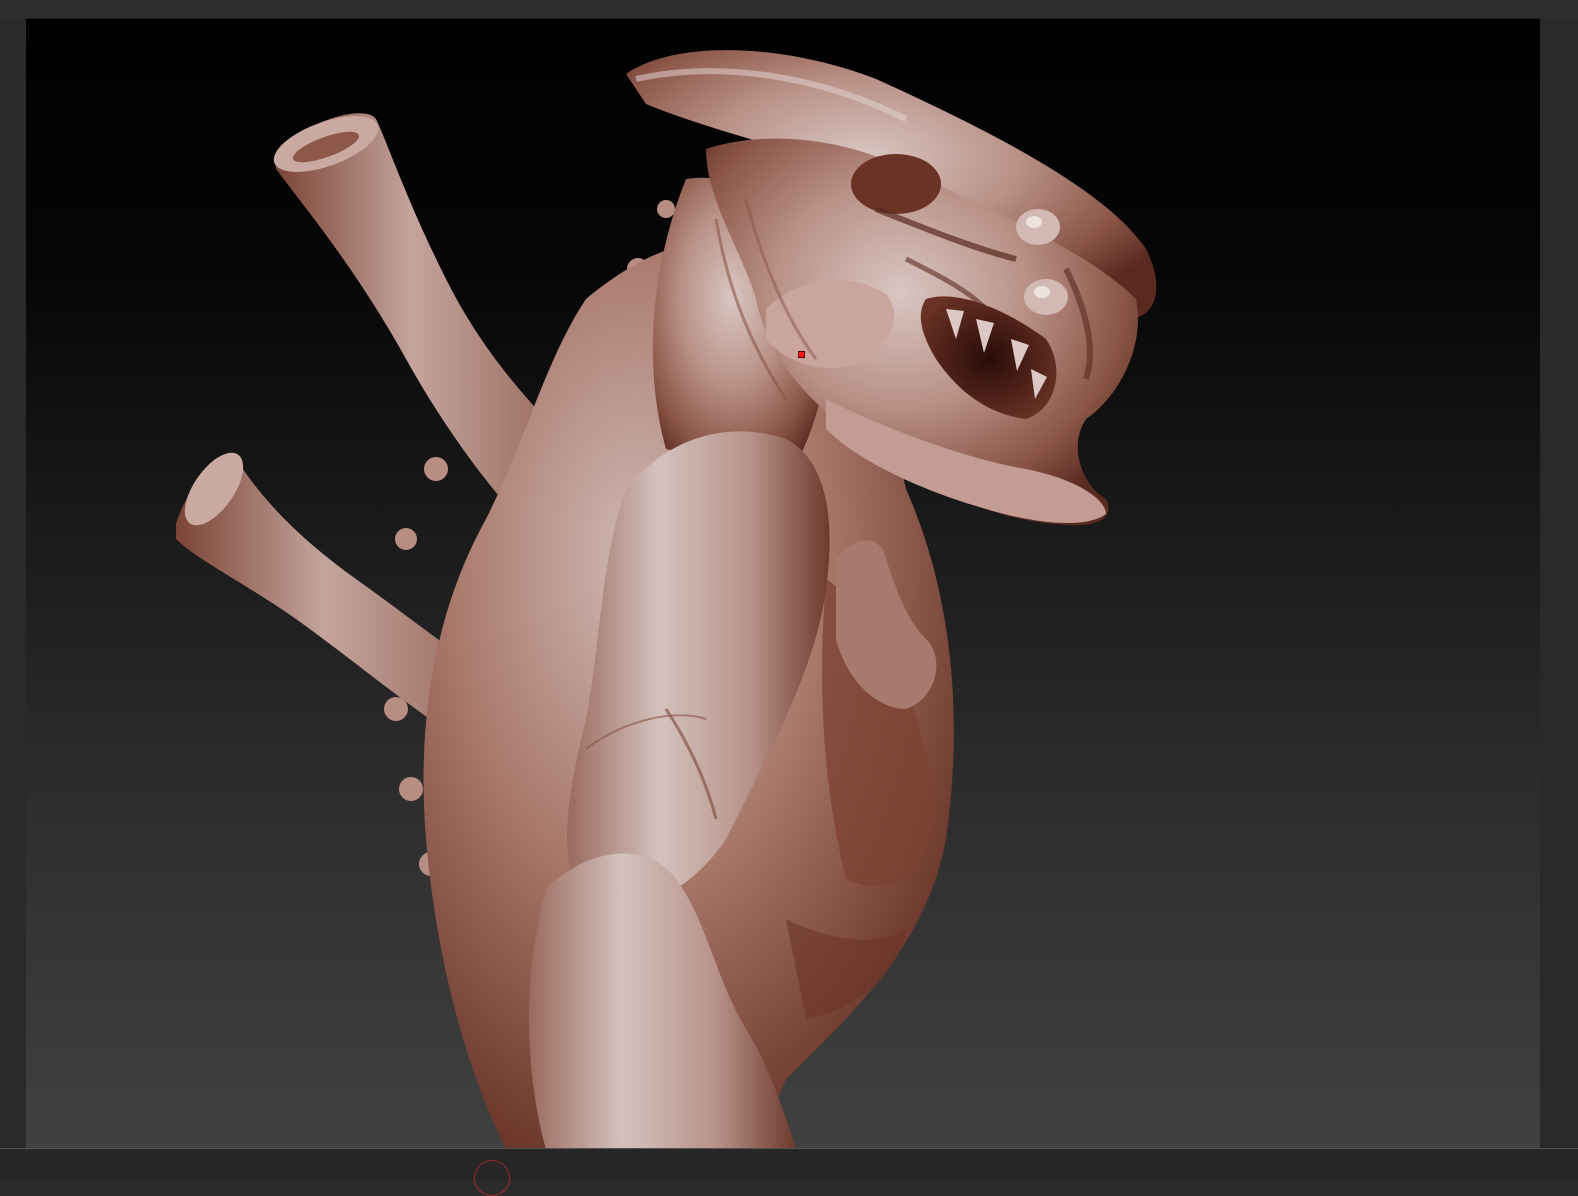 Image resolution: width=1578 pixels, height=1196 pixels. I want to click on cursor-marker, so click(801, 354).